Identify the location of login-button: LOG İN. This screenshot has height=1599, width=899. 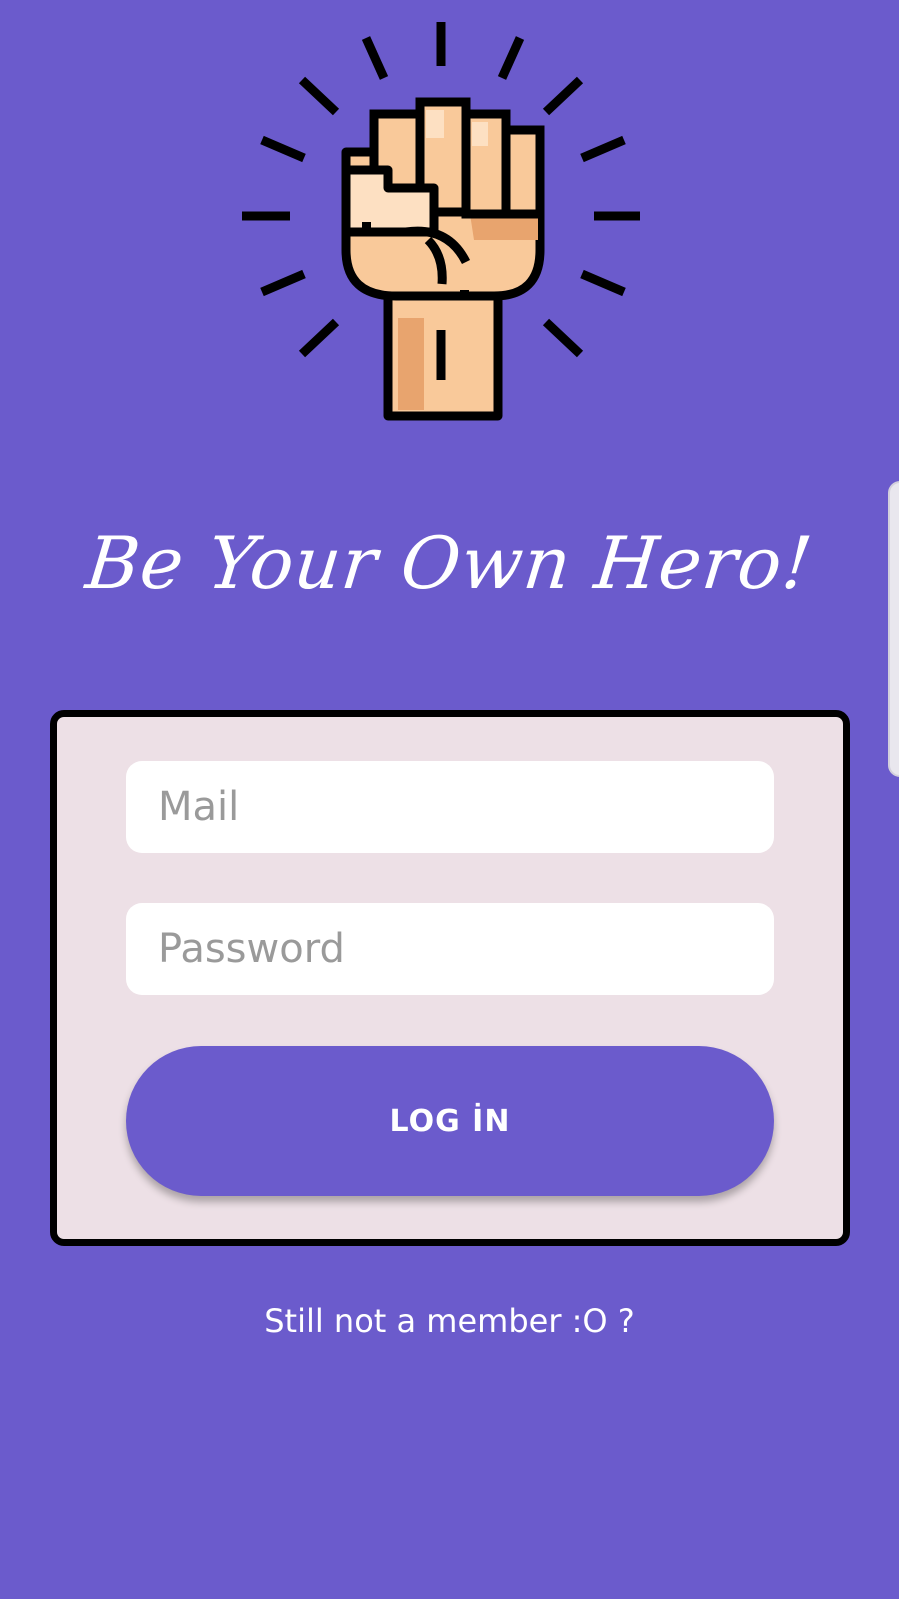
(450, 1121).